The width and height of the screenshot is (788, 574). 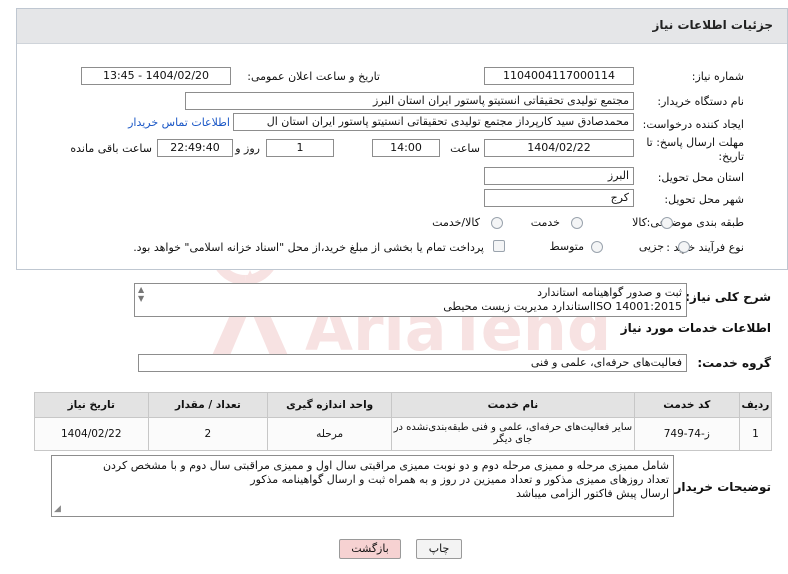 What do you see at coordinates (651, 246) in the screenshot?
I see `process-minor-label: جزیی` at bounding box center [651, 246].